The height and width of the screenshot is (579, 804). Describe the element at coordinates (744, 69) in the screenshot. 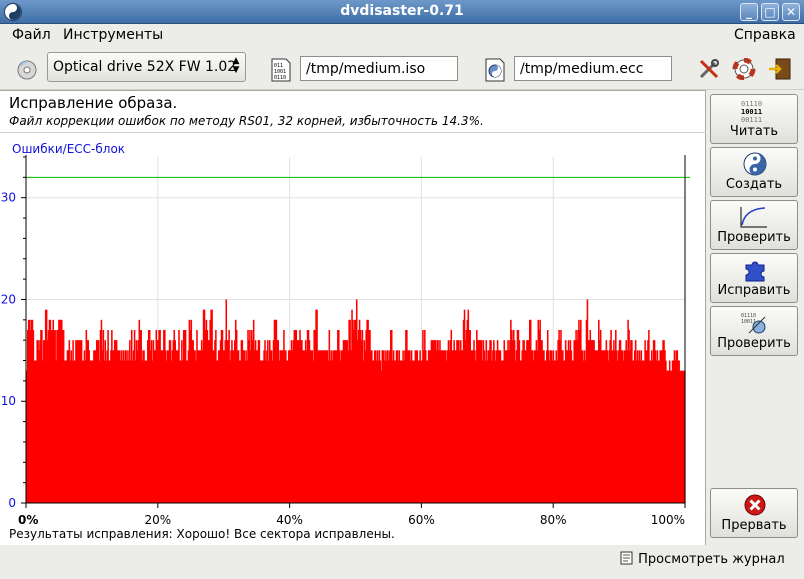

I see `help-lifebuoy-icon` at that location.